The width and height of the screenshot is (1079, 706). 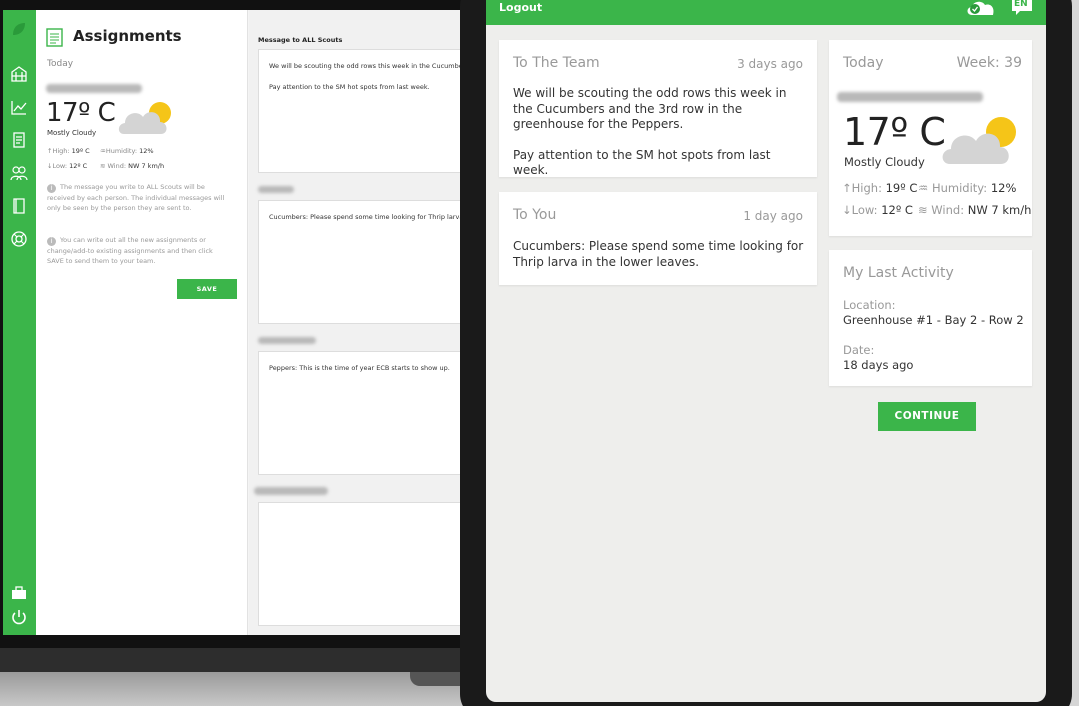 I want to click on message-time: 1 day ago, so click(x=773, y=216).